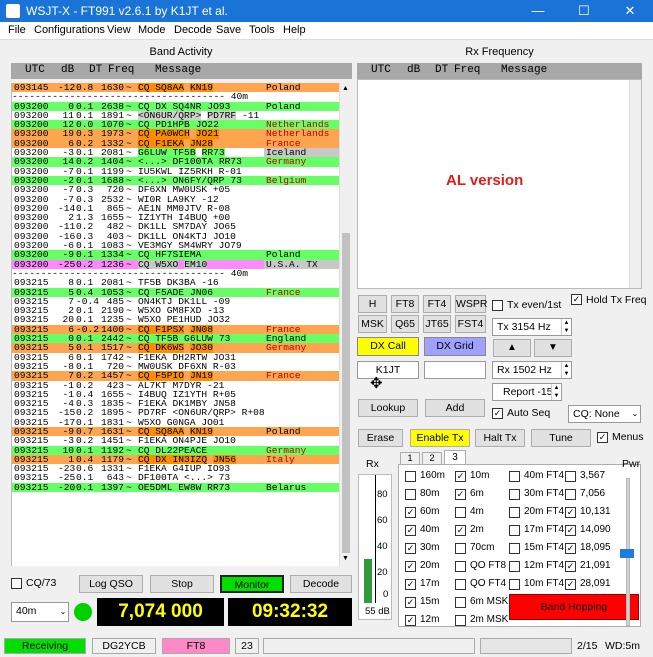  Describe the element at coordinates (372, 304) in the screenshot. I see `mode-h-button: H` at that location.